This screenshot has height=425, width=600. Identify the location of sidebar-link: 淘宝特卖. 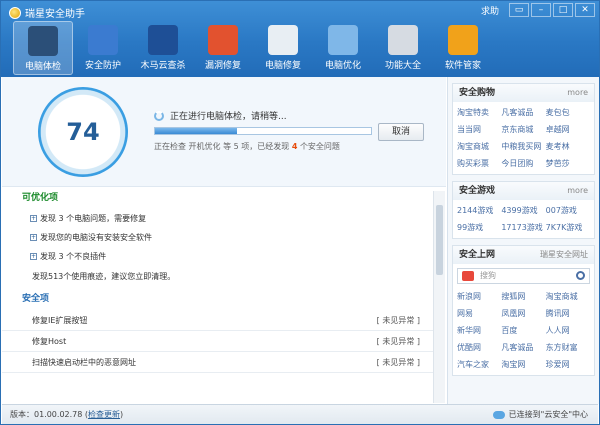
(479, 112).